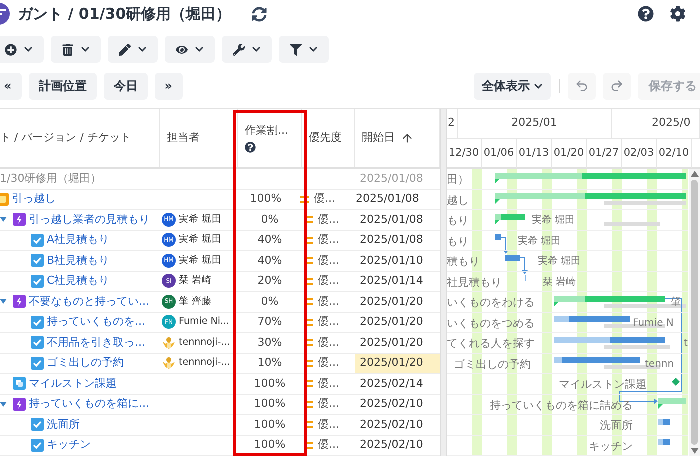 The image size is (700, 459). What do you see at coordinates (676, 303) in the screenshot?
I see `gantt-assignee-label: 肇` at bounding box center [676, 303].